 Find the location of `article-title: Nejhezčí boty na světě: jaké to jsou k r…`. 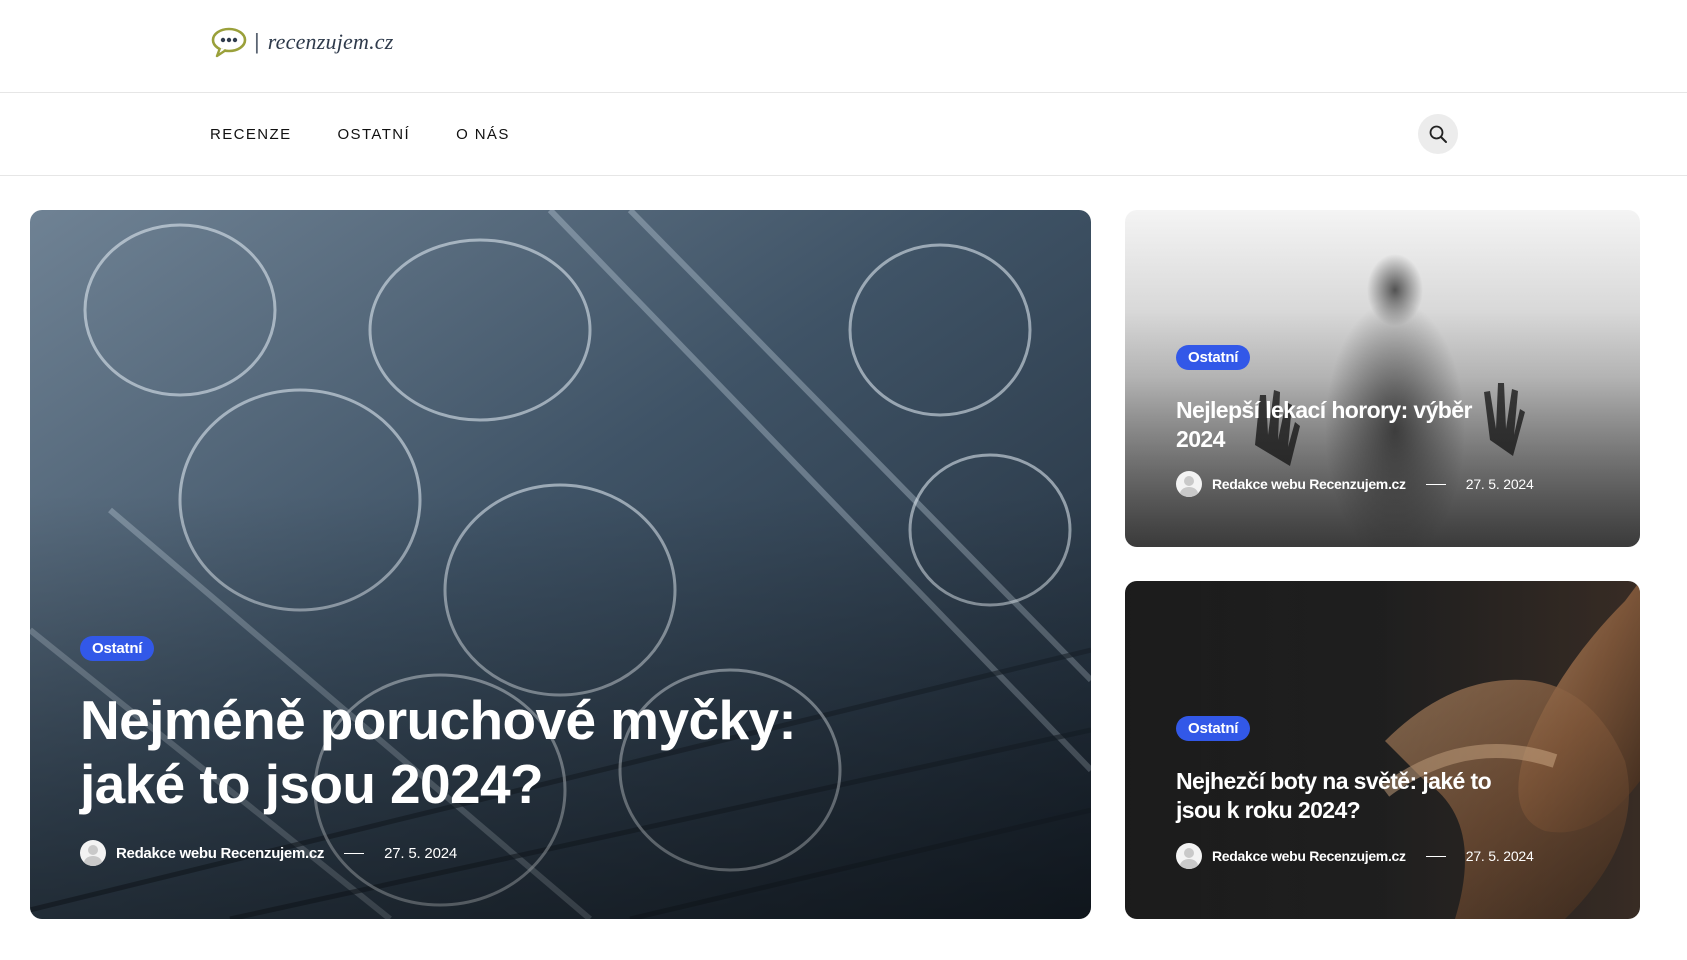

article-title: Nejhezčí boty na světě: jaké to jsou k r… is located at coordinates (1334, 796).